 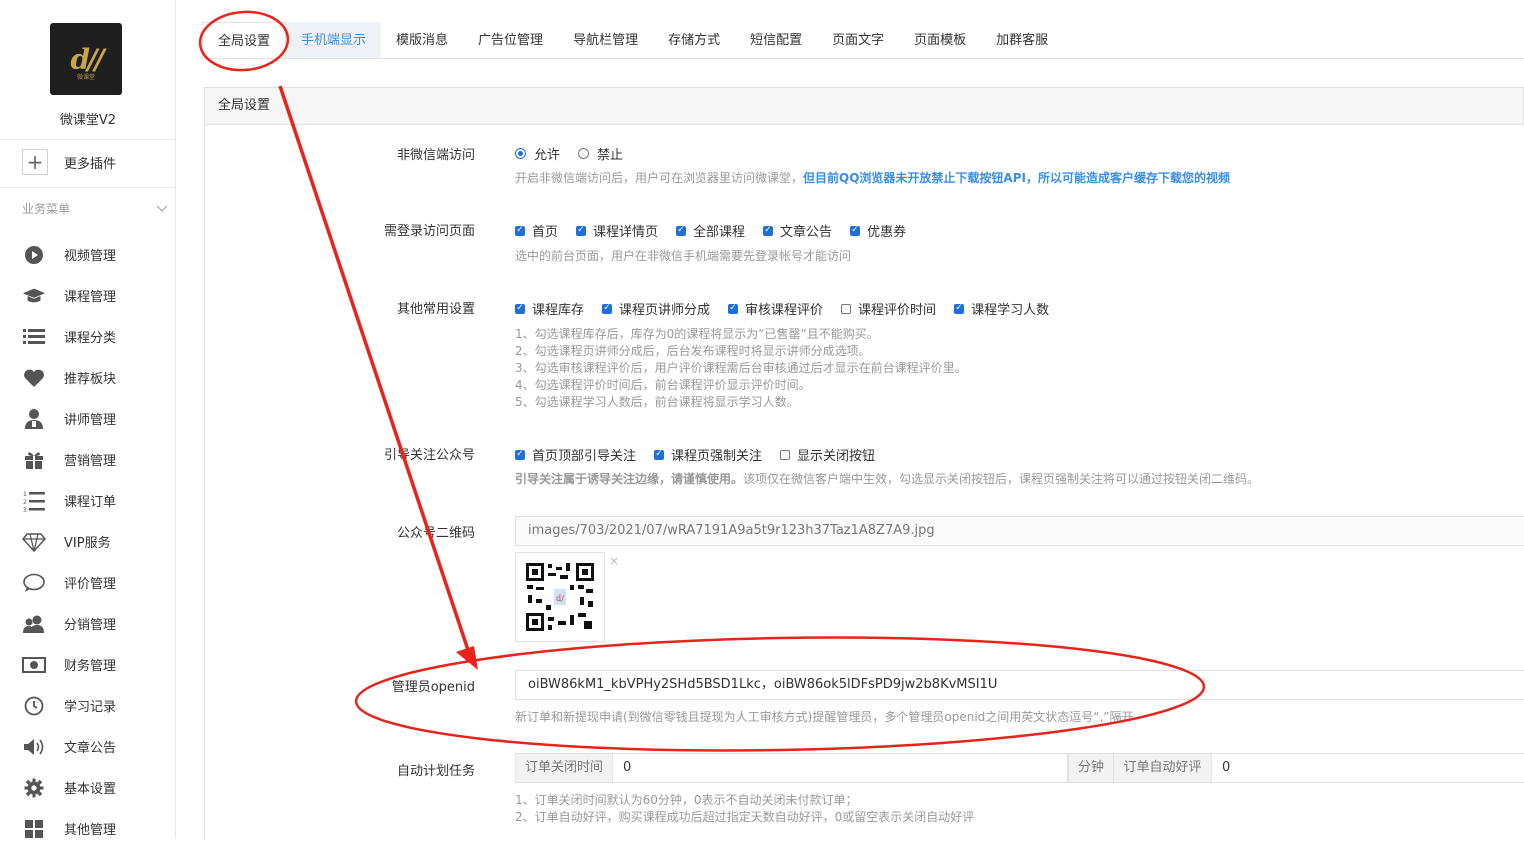 I want to click on sidebar-item-label: VIP服务, so click(x=87, y=543).